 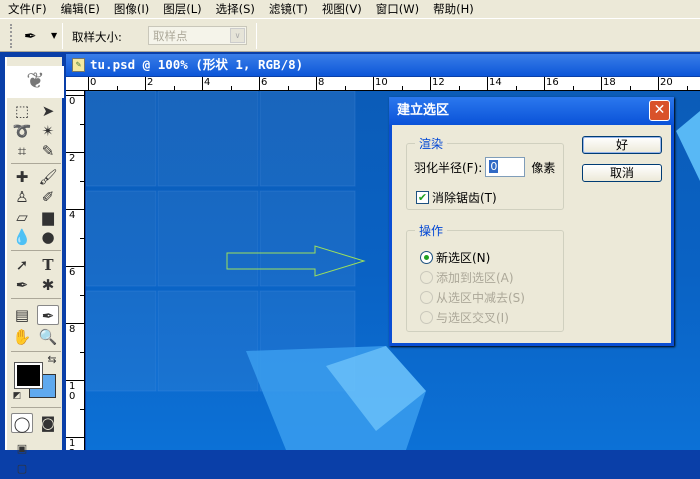 What do you see at coordinates (22, 265) in the screenshot?
I see `path-select-icon: ➚` at bounding box center [22, 265].